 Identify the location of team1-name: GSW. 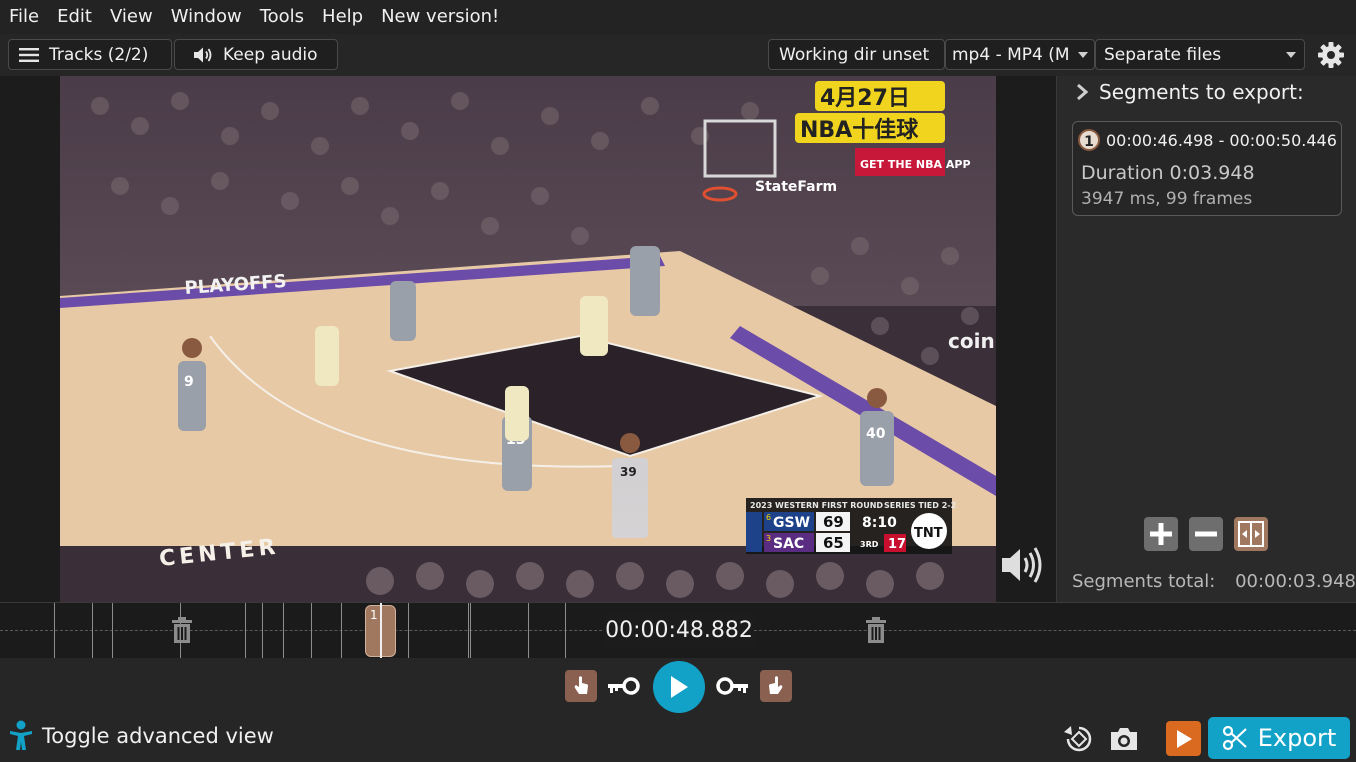
(791, 523).